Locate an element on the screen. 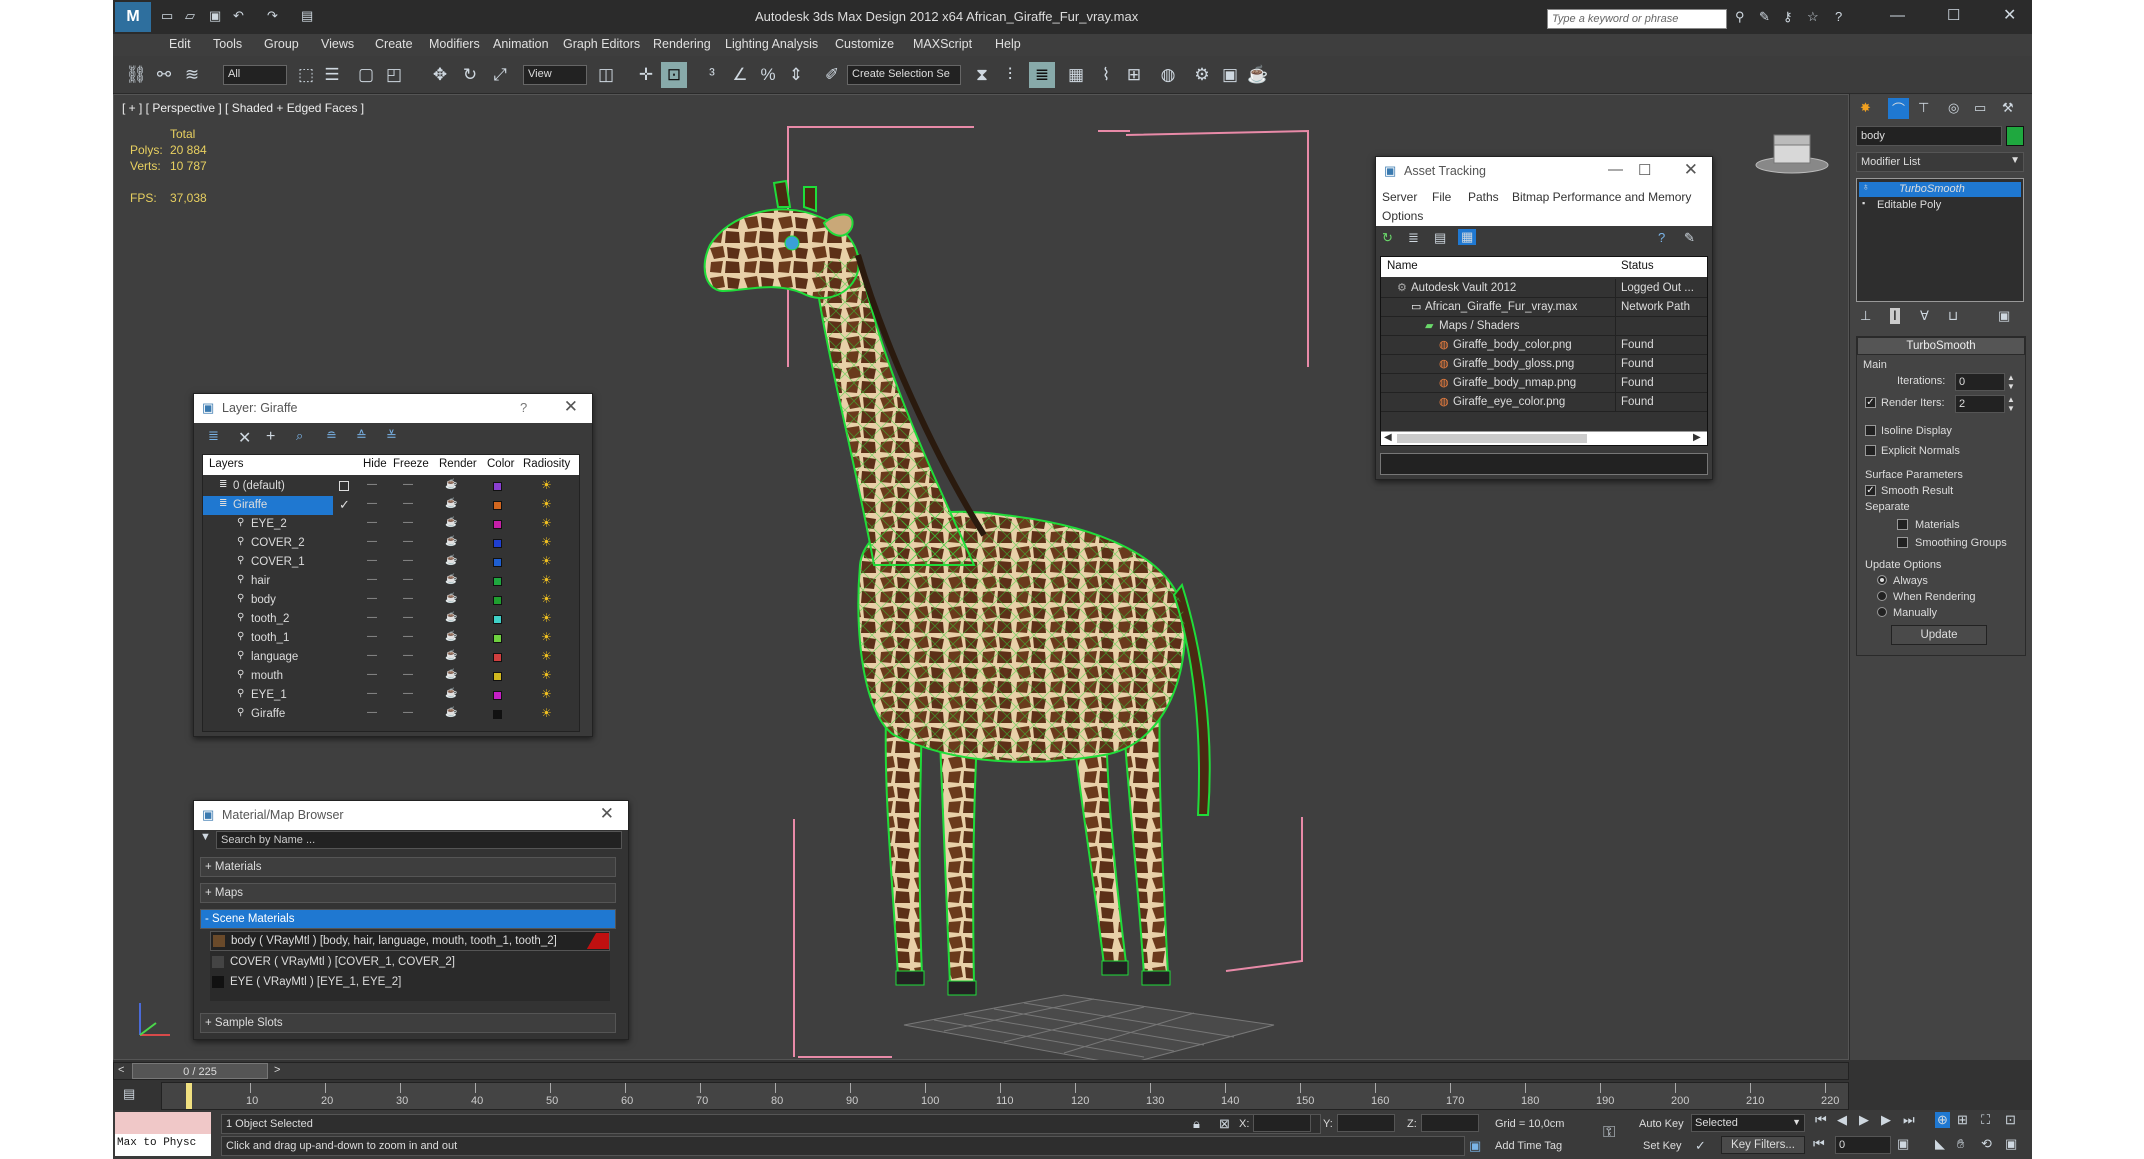  zoom-icon: ⊕ is located at coordinates (1942, 1120).